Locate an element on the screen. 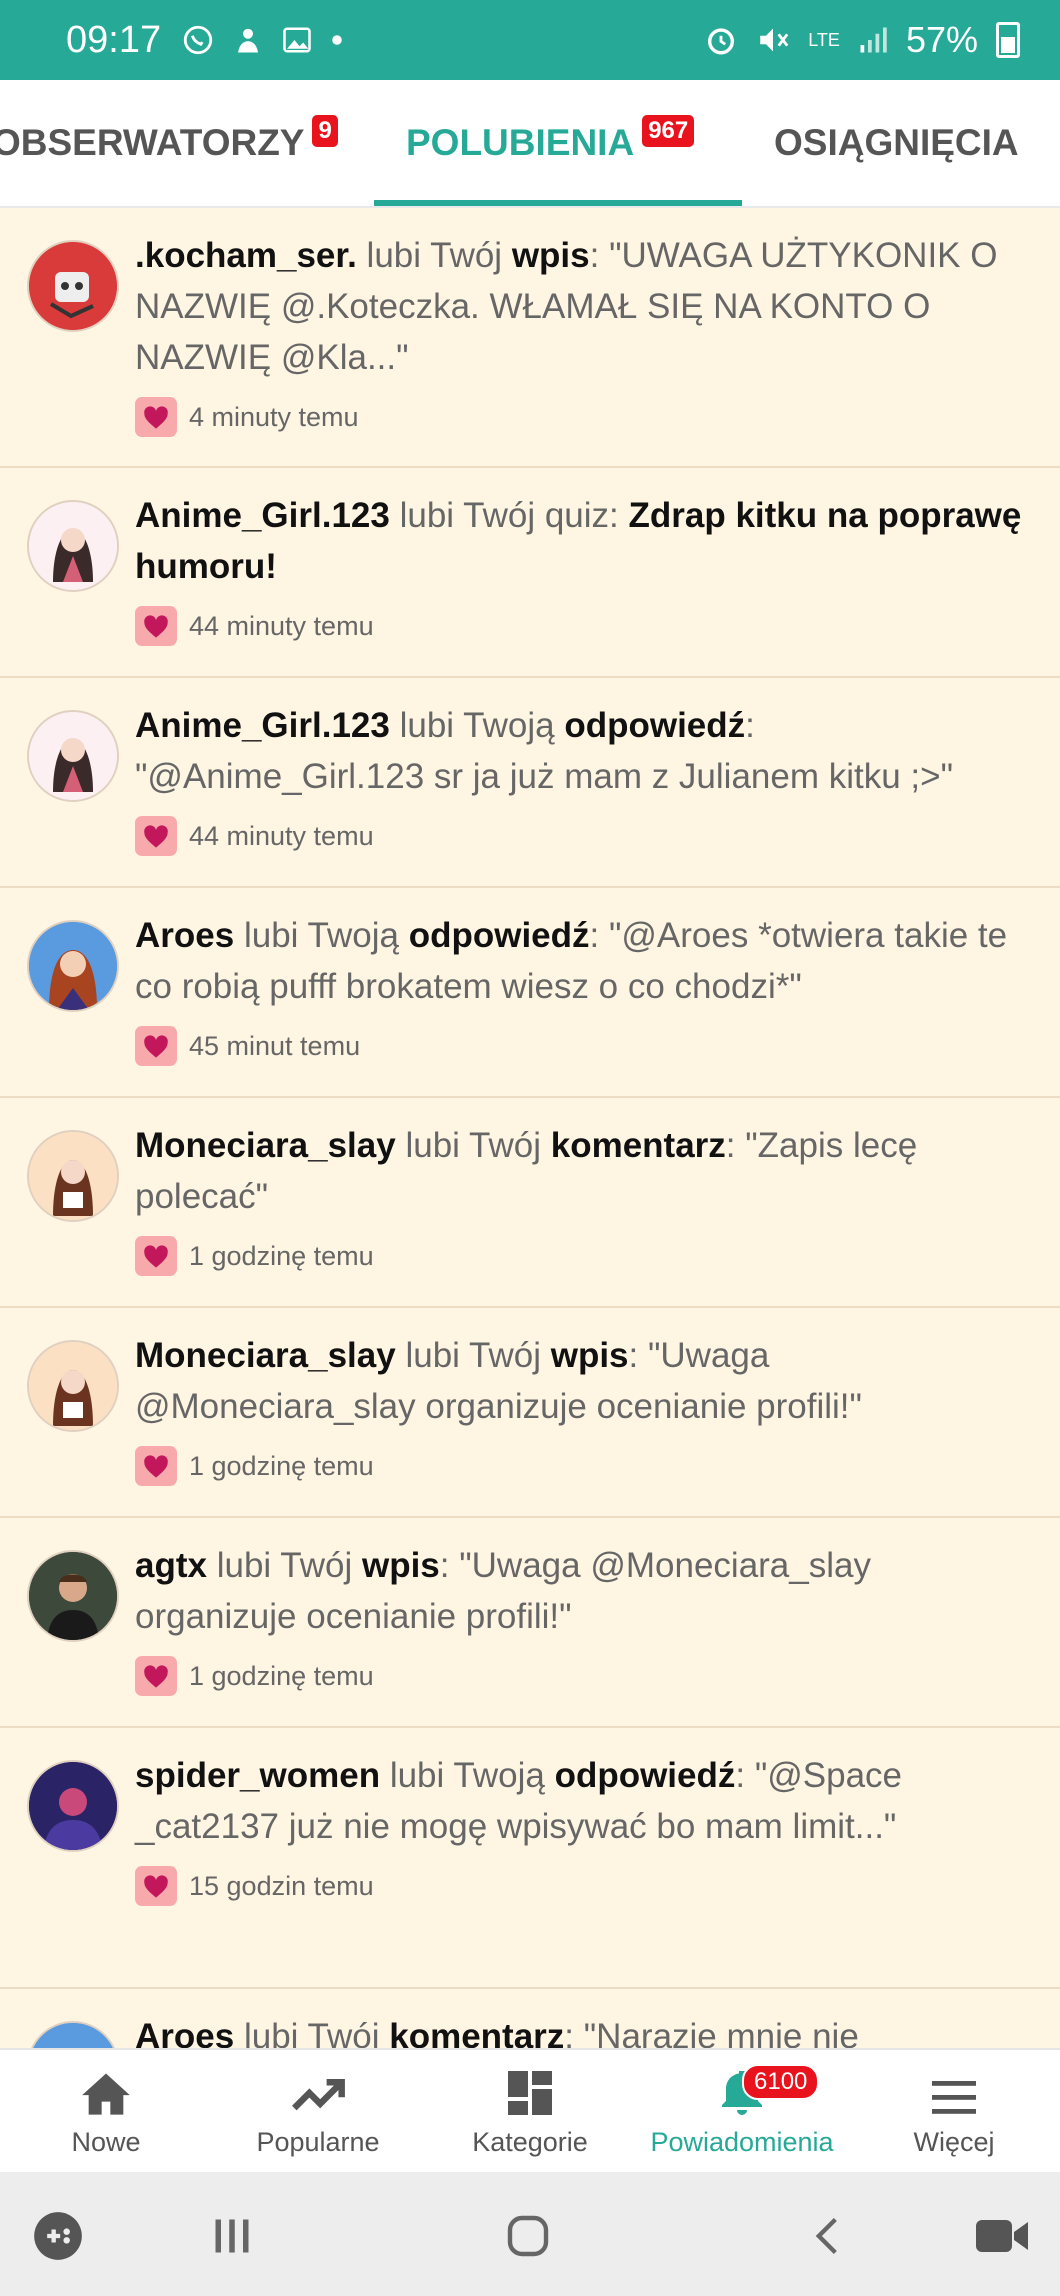 This screenshot has width=1060, height=2296. nav-more: Więcej is located at coordinates (954, 2111).